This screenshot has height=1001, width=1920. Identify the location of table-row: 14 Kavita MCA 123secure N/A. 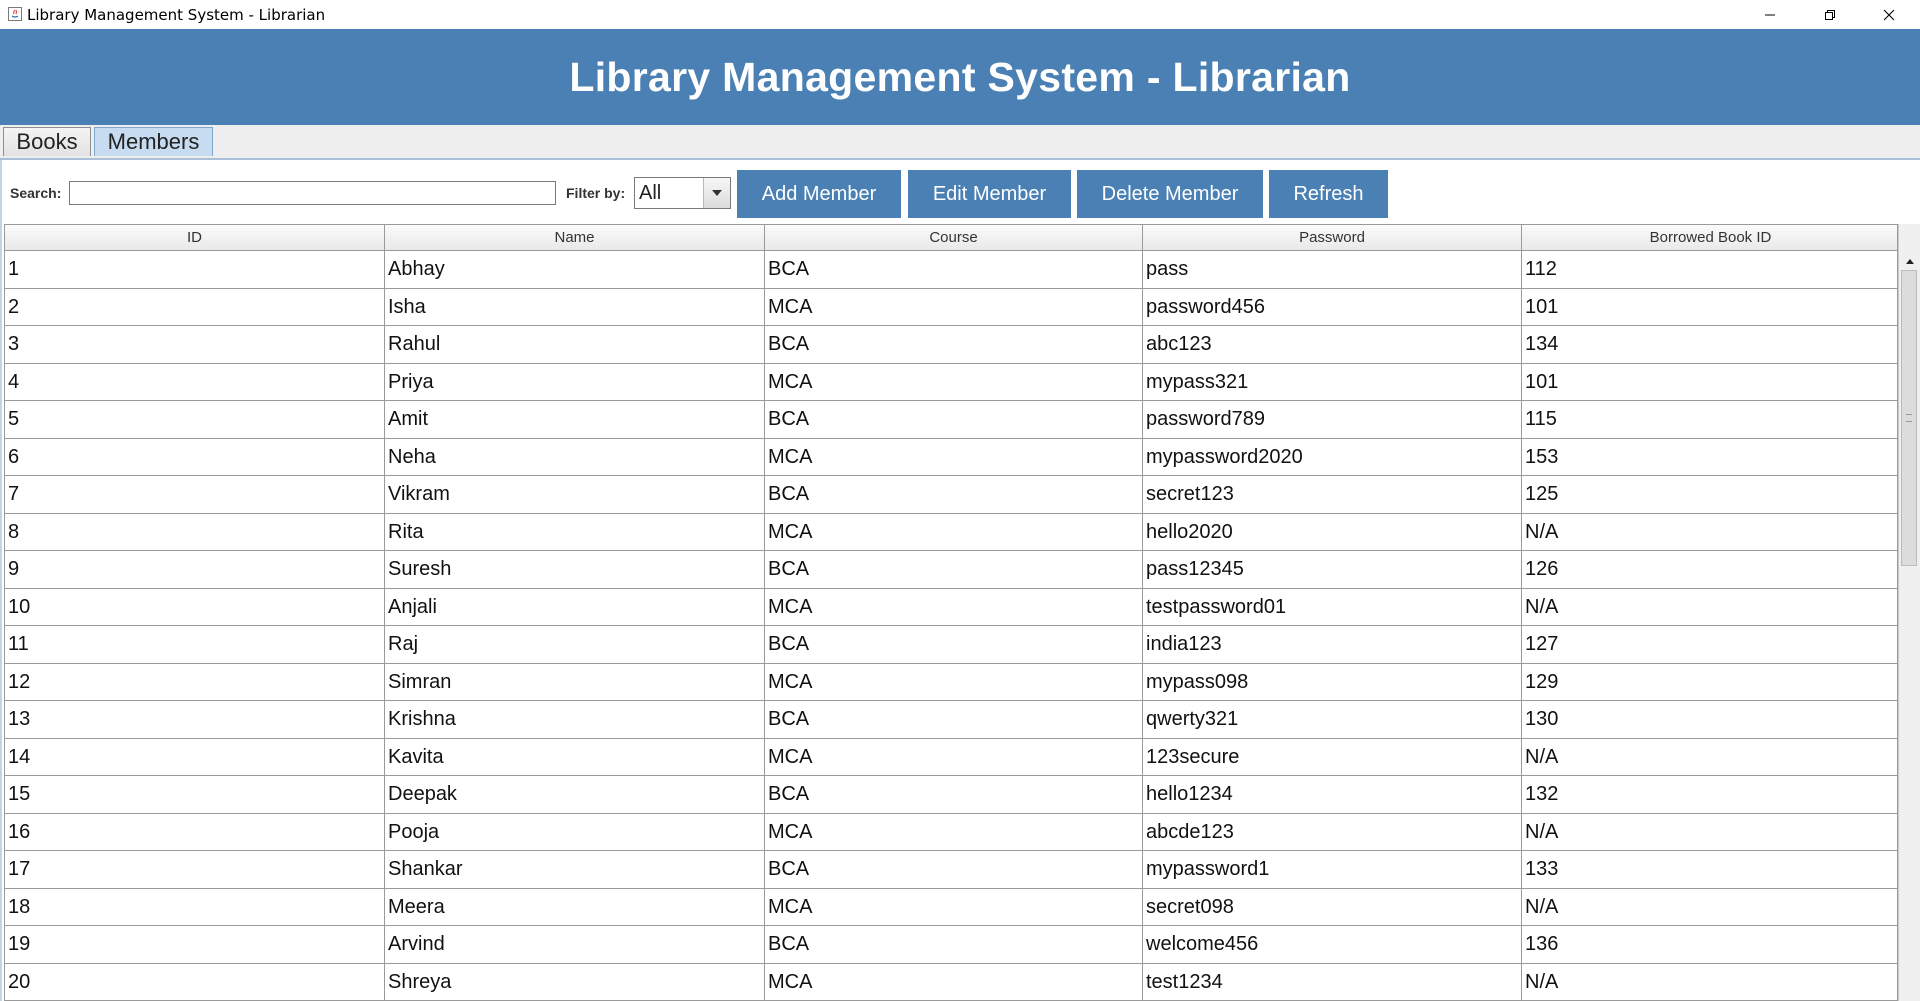
(951, 757).